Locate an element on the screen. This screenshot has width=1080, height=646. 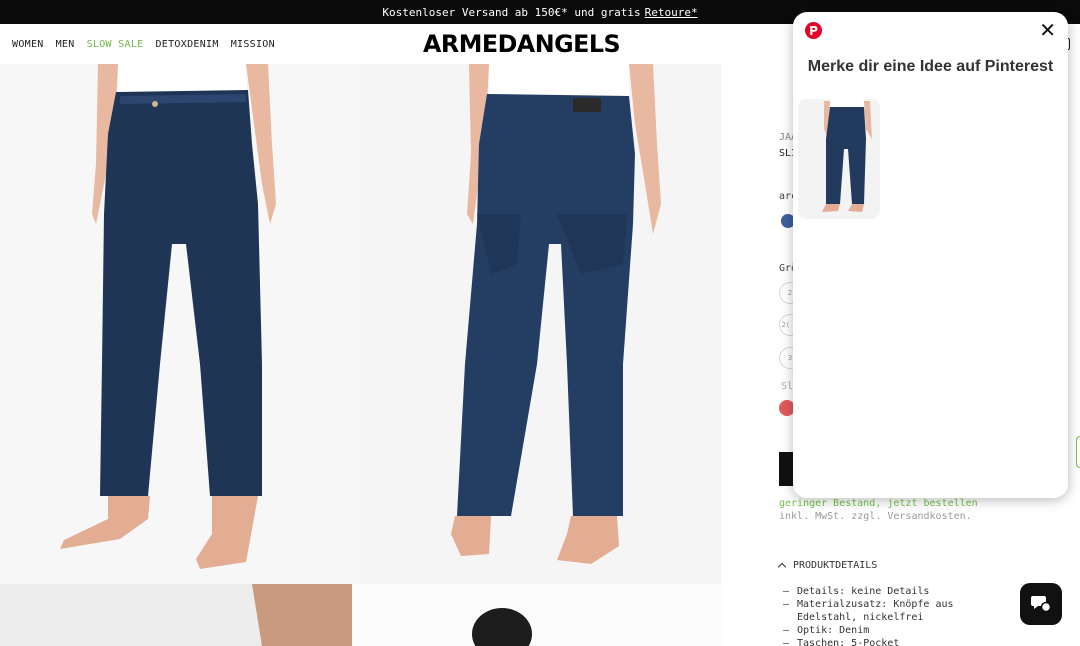
jeans-thumbnail-illustration is located at coordinates (847, 155).